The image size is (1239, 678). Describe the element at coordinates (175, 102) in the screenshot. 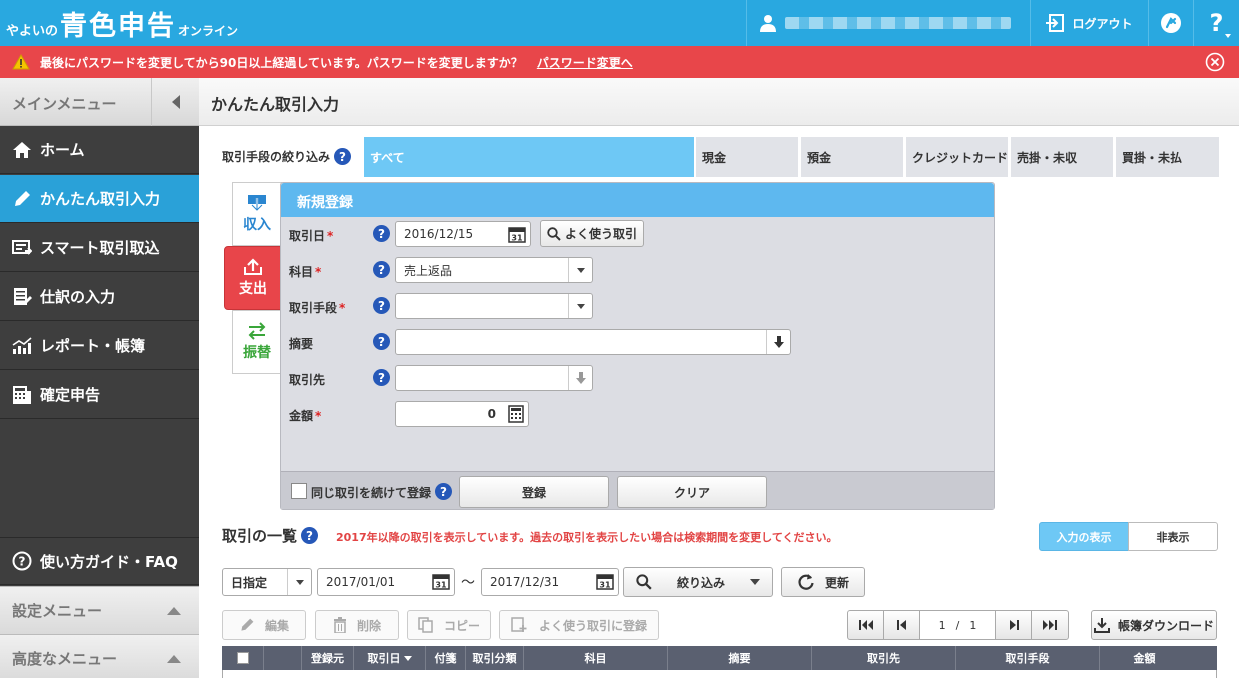

I see `sidebar-collapse-button` at that location.